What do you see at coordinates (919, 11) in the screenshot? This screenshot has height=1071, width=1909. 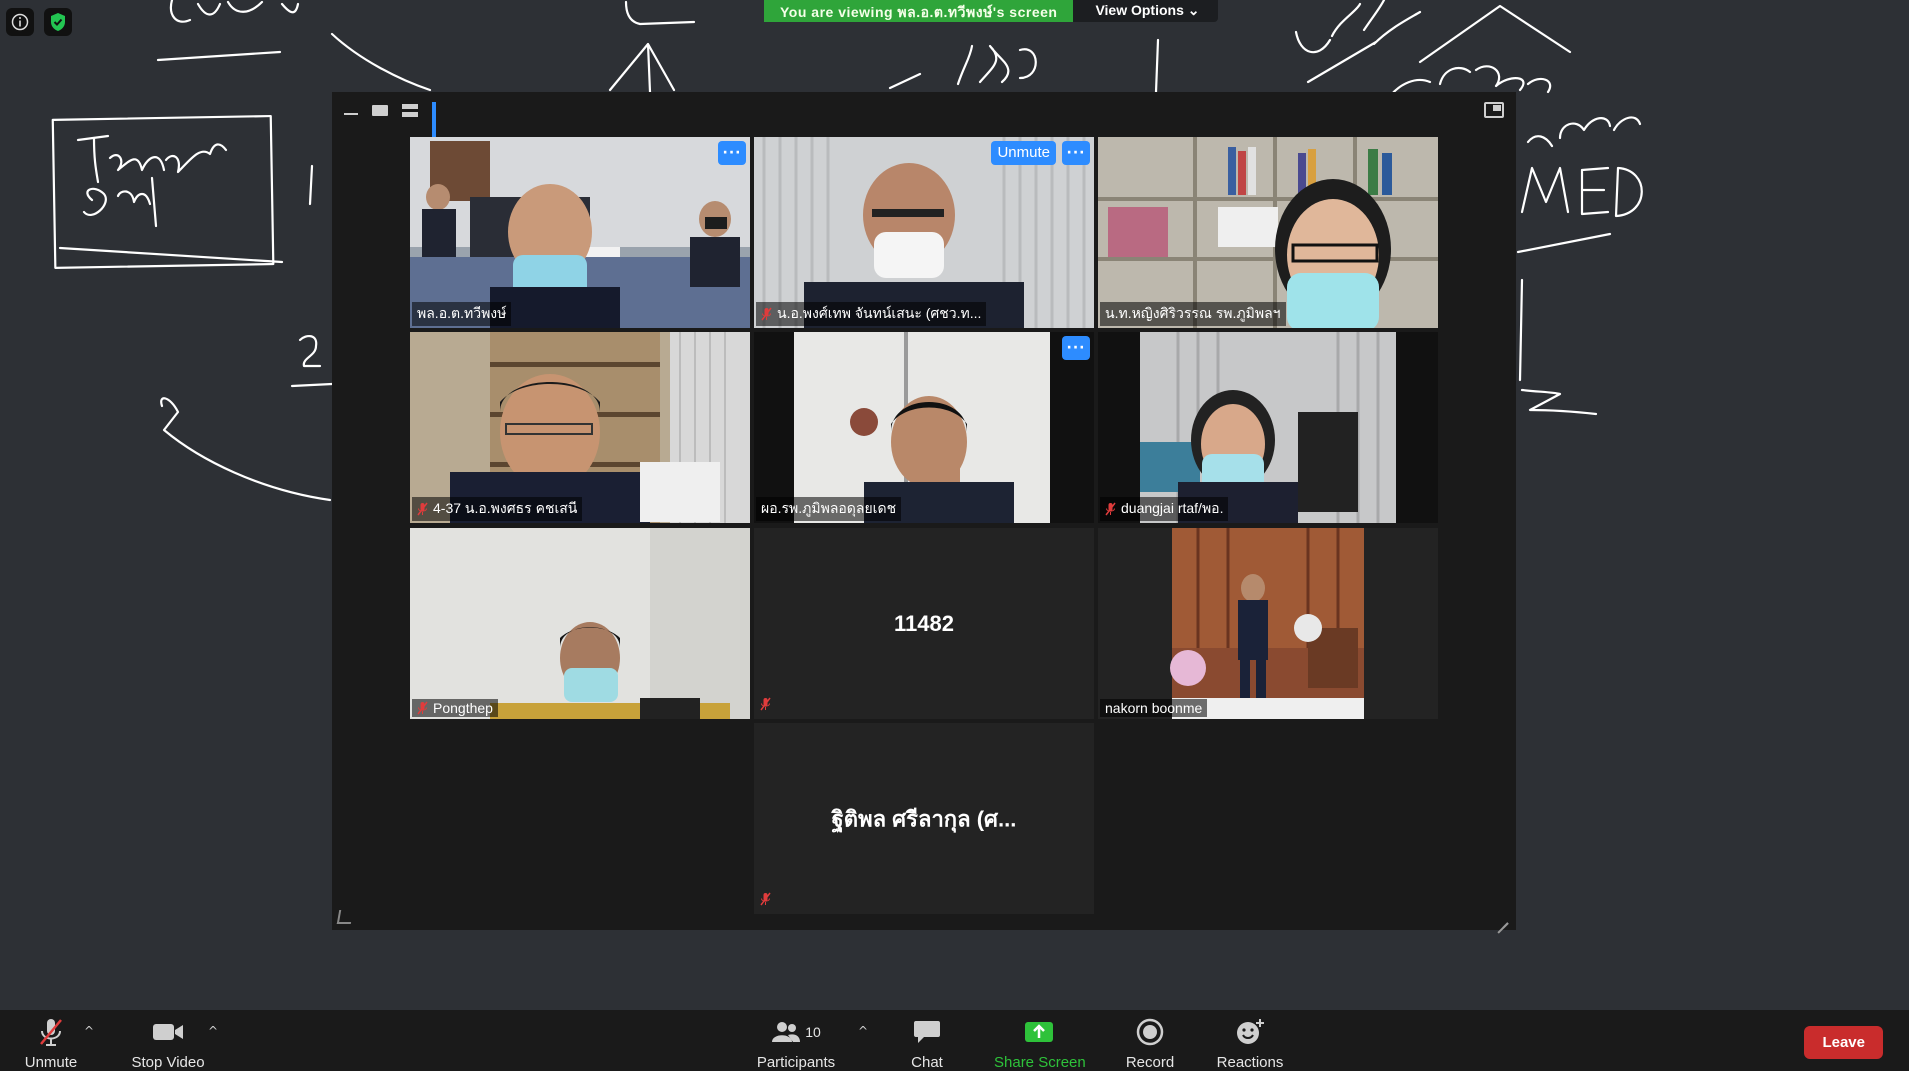 I see `viewing-screen-label: You are viewing พล.อ.ต.ทวีพงษ์'s screen` at bounding box center [919, 11].